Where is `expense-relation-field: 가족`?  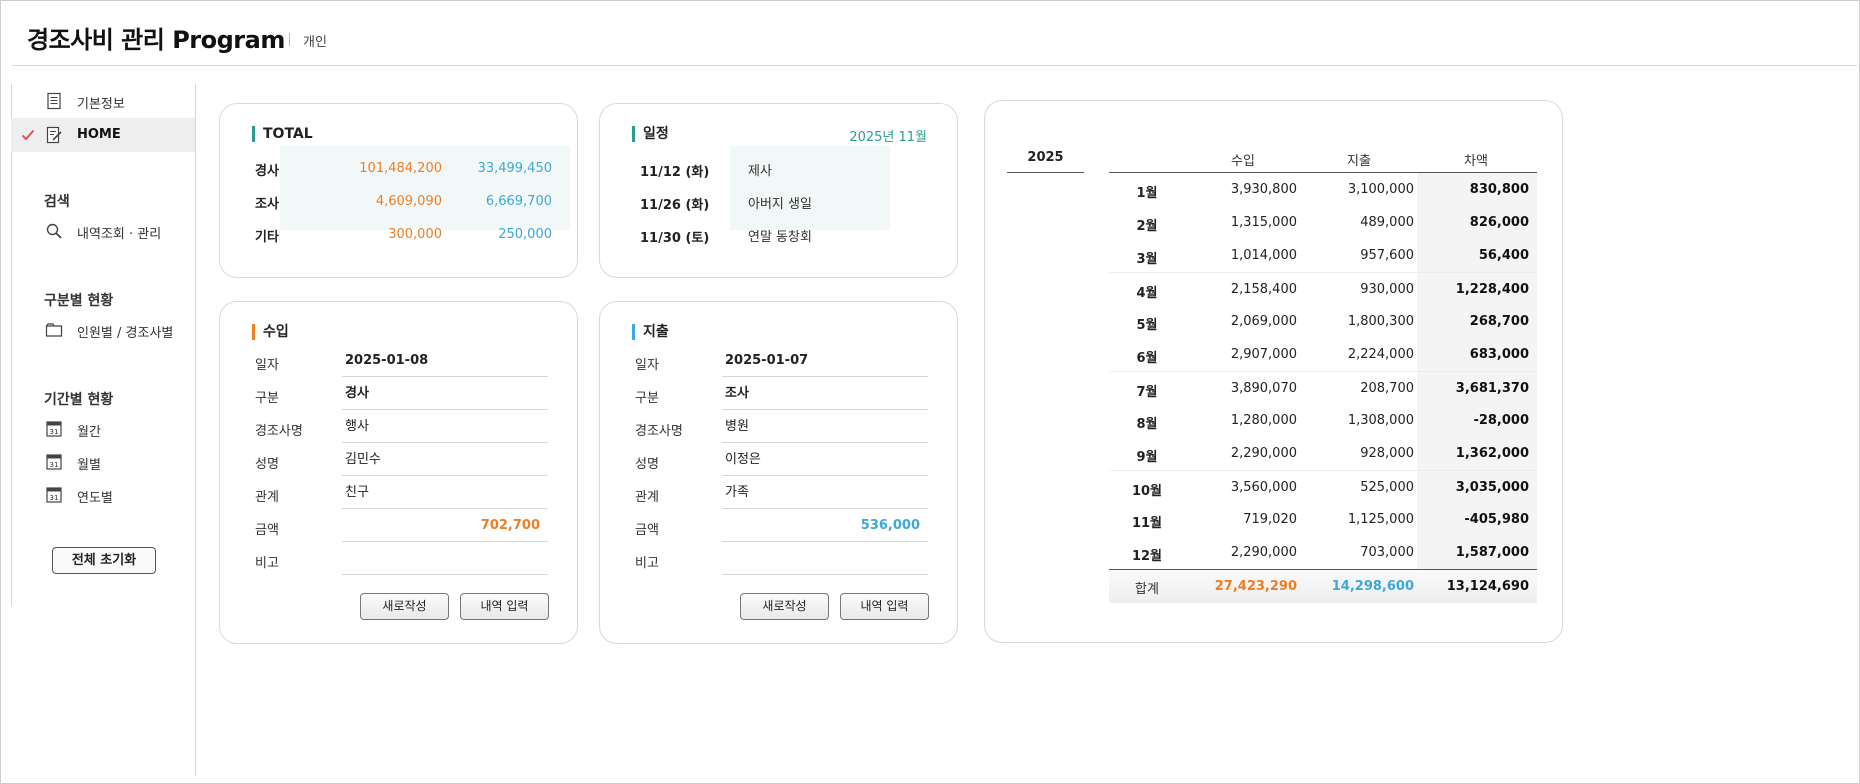
expense-relation-field: 가족 is located at coordinates (825, 496).